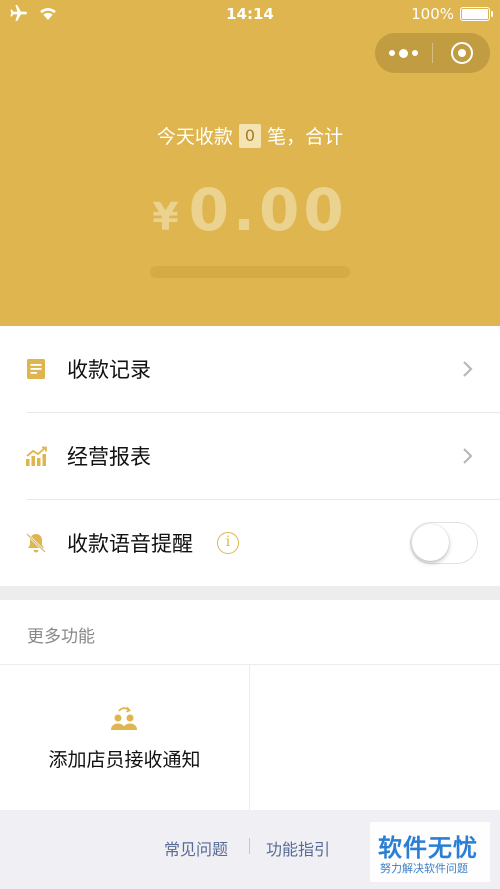 This screenshot has height=889, width=500. I want to click on bell-mute-icon, so click(36, 543).